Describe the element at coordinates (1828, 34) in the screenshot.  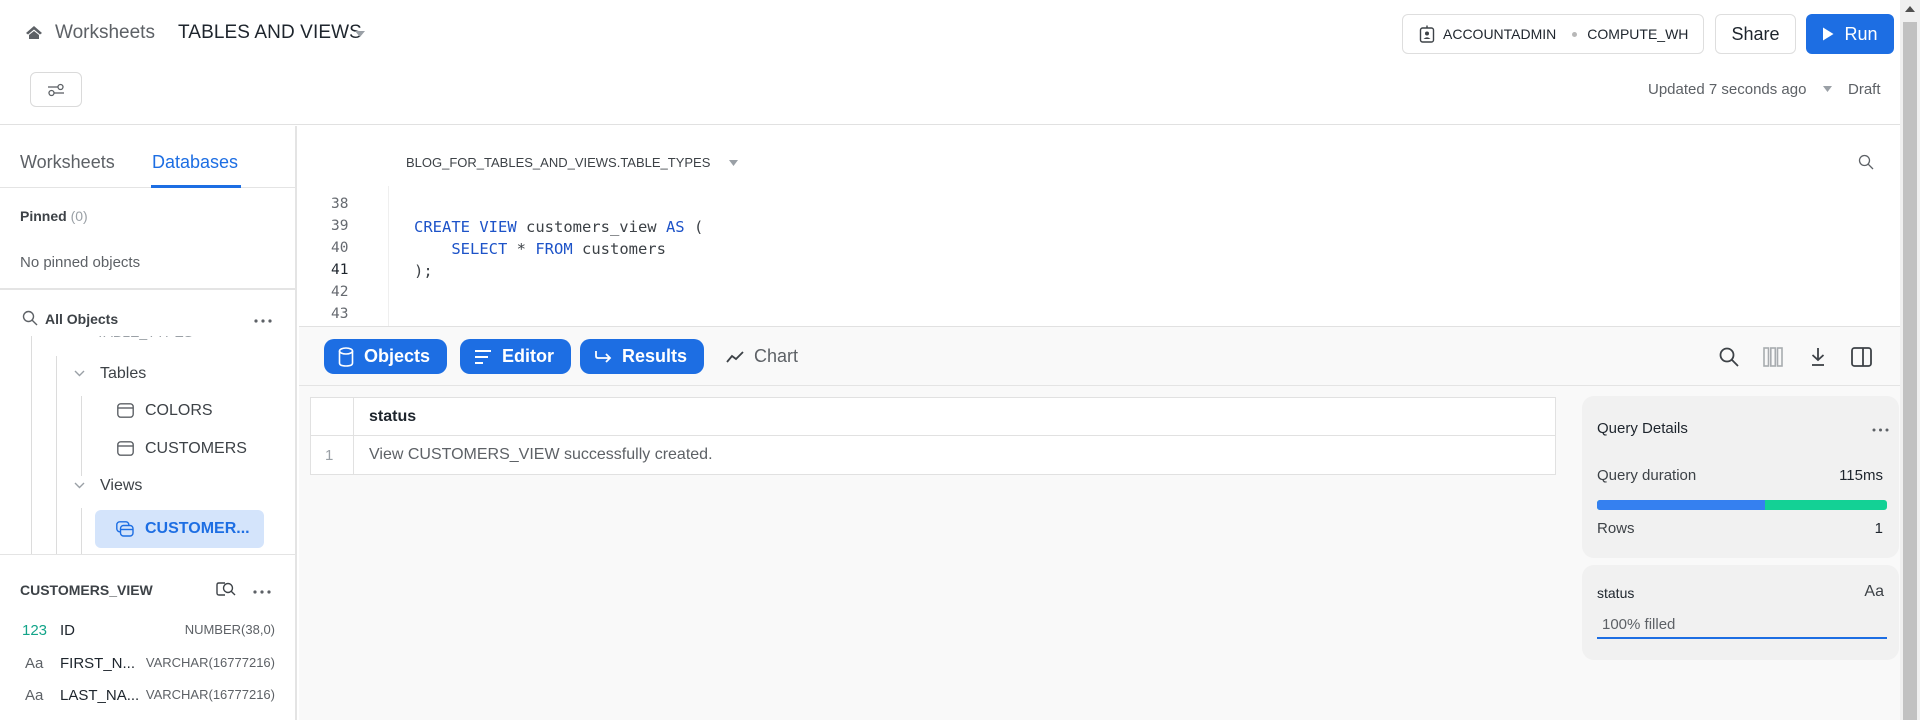
I see `play-icon` at that location.